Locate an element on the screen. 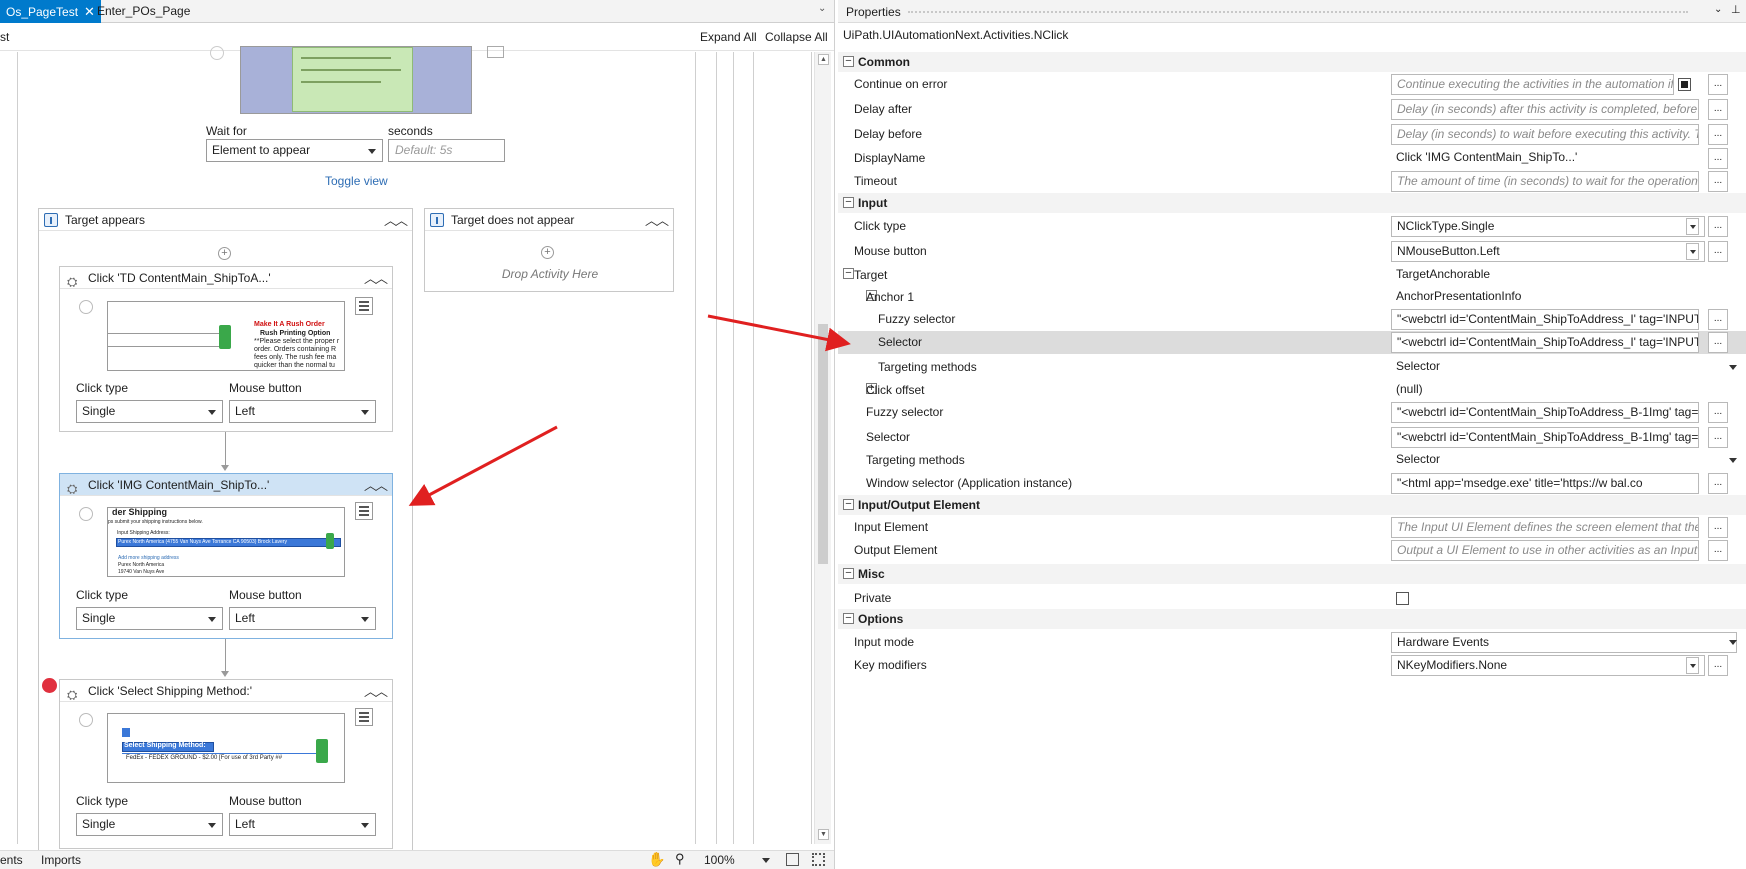 This screenshot has height=869, width=1746. scrollbar-thumb is located at coordinates (823, 444).